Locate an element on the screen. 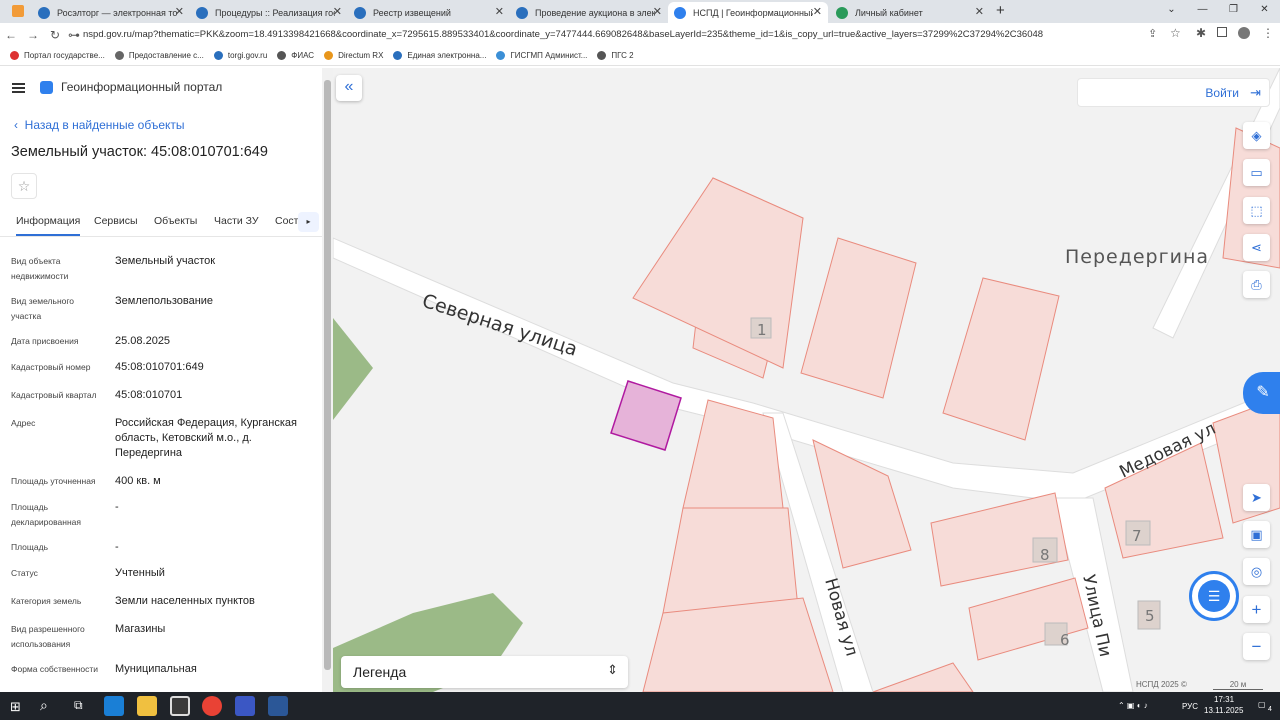  chevron-left-icon: ‹ is located at coordinates (19, 125).